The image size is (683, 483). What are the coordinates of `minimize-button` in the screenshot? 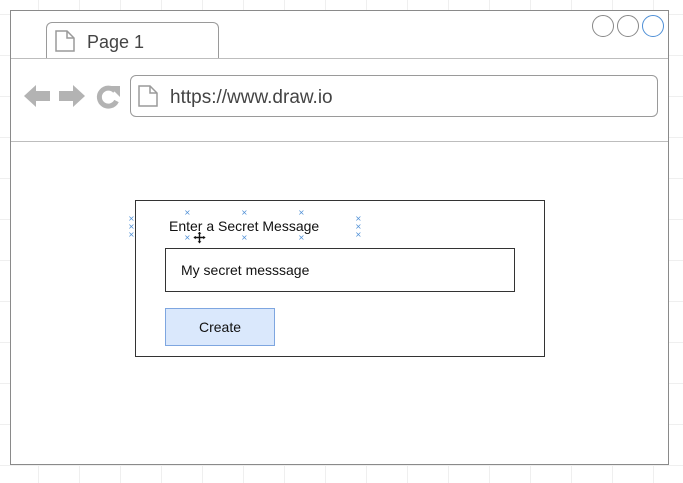 It's located at (603, 26).